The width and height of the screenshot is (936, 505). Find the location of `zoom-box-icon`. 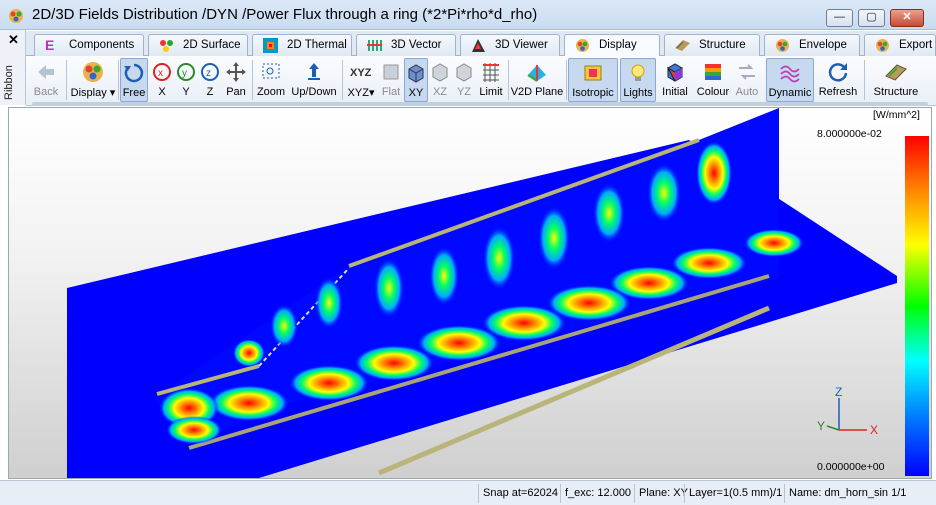

zoom-box-icon is located at coordinates (271, 71).